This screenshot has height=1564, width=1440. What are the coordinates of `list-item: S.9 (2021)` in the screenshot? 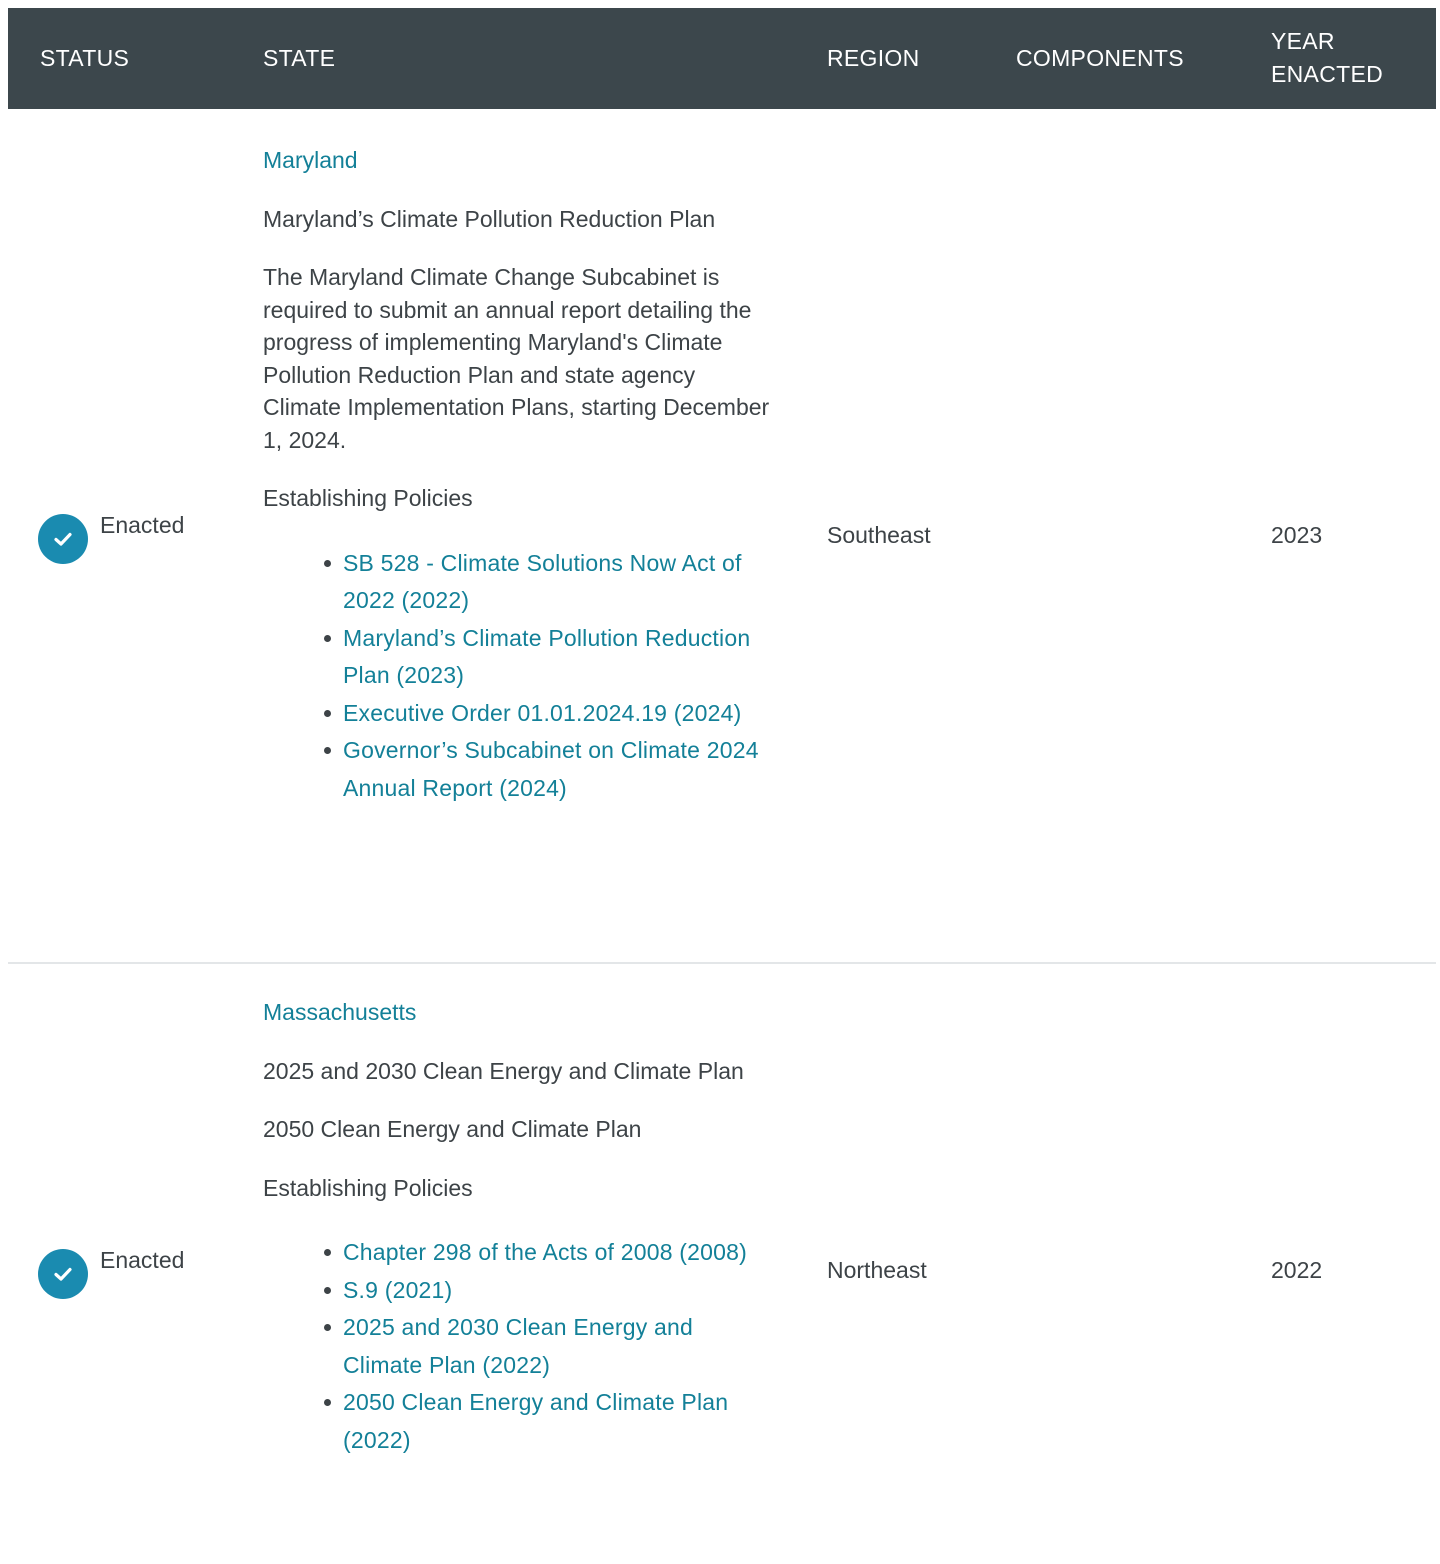 It's located at (548, 1291).